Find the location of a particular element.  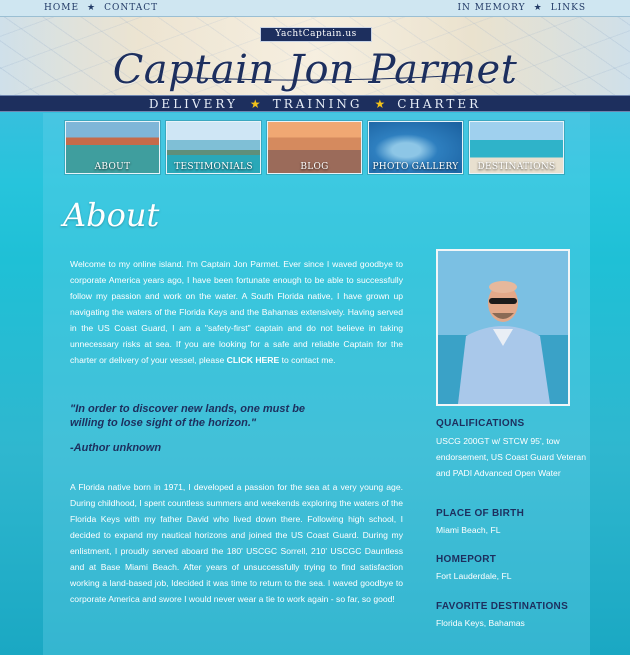

top-nav-bar: HOME ★ CONTACT IN MEMORY ★ LINKS is located at coordinates (315, 8).